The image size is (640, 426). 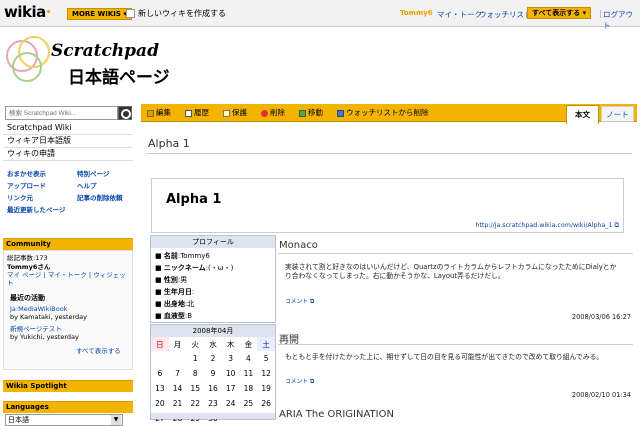 What do you see at coordinates (213, 403) in the screenshot?
I see `calendar-day: 23` at bounding box center [213, 403].